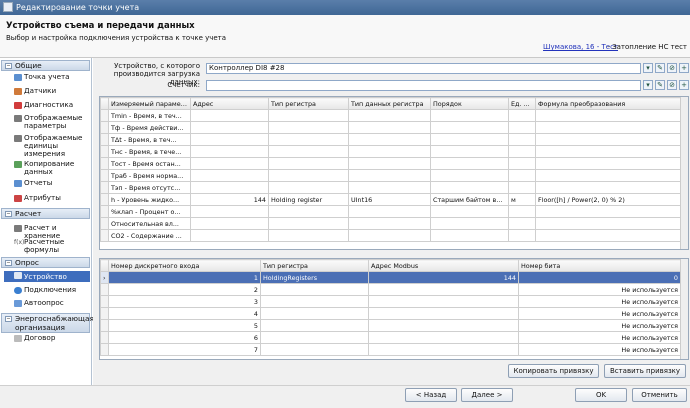  What do you see at coordinates (608, 199) in the screenshot?
I see `table-cell: Floor([h] / Power(2, 0) % 2)` at bounding box center [608, 199].